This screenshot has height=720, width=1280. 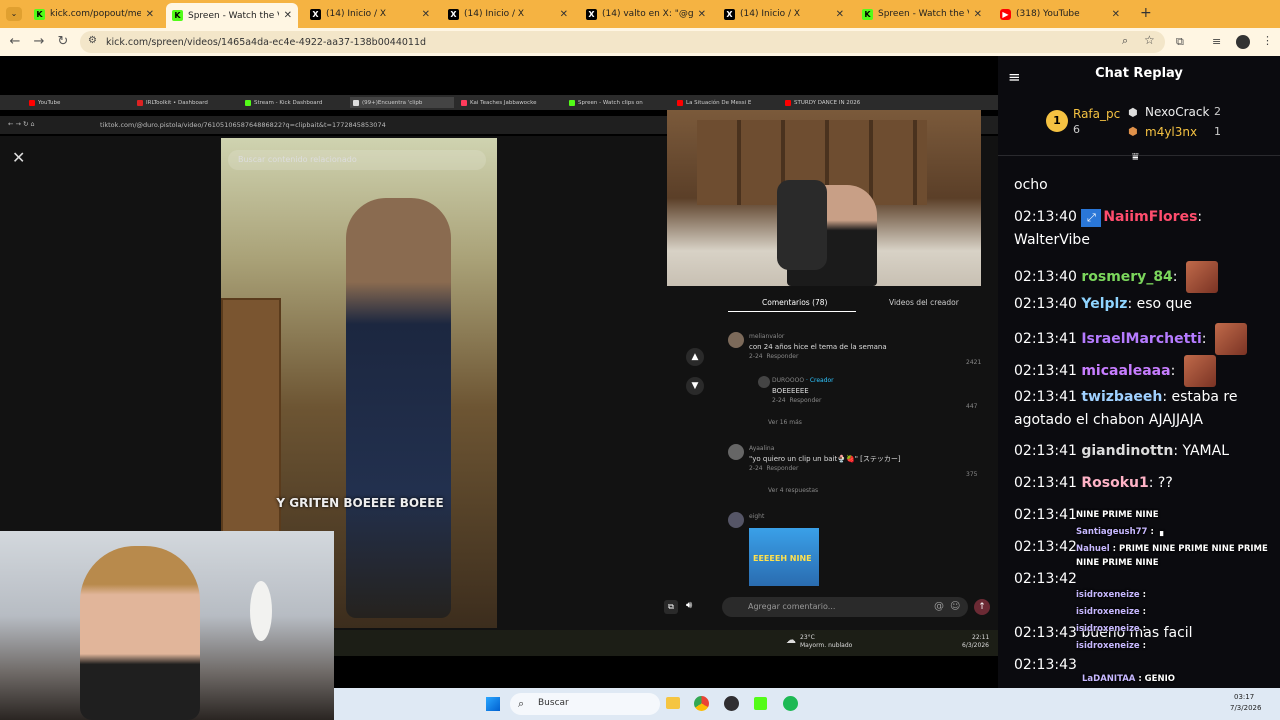 I want to click on overlay-chat-line: LaDANITAA : GENIO, so click(x=1128, y=679).